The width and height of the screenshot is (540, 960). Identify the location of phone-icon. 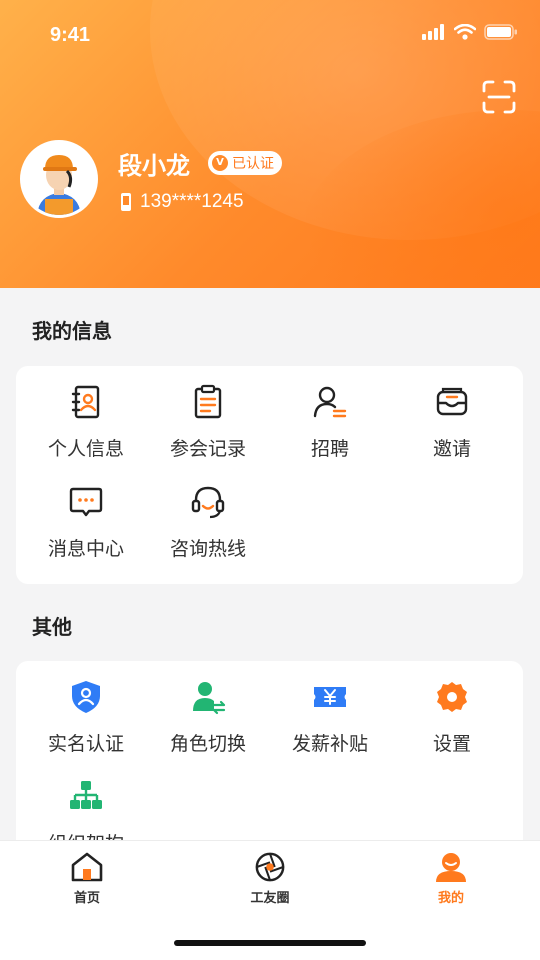
(126, 202).